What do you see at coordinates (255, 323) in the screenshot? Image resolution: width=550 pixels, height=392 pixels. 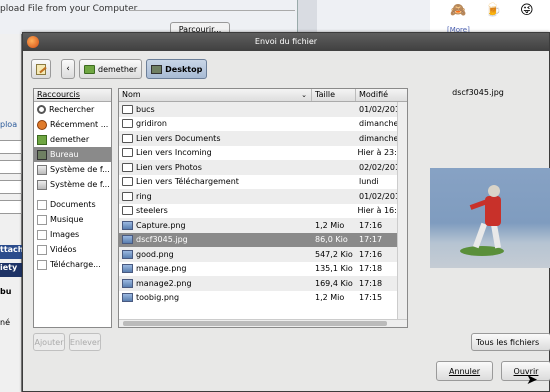 I see `scroll-thumb` at bounding box center [255, 323].